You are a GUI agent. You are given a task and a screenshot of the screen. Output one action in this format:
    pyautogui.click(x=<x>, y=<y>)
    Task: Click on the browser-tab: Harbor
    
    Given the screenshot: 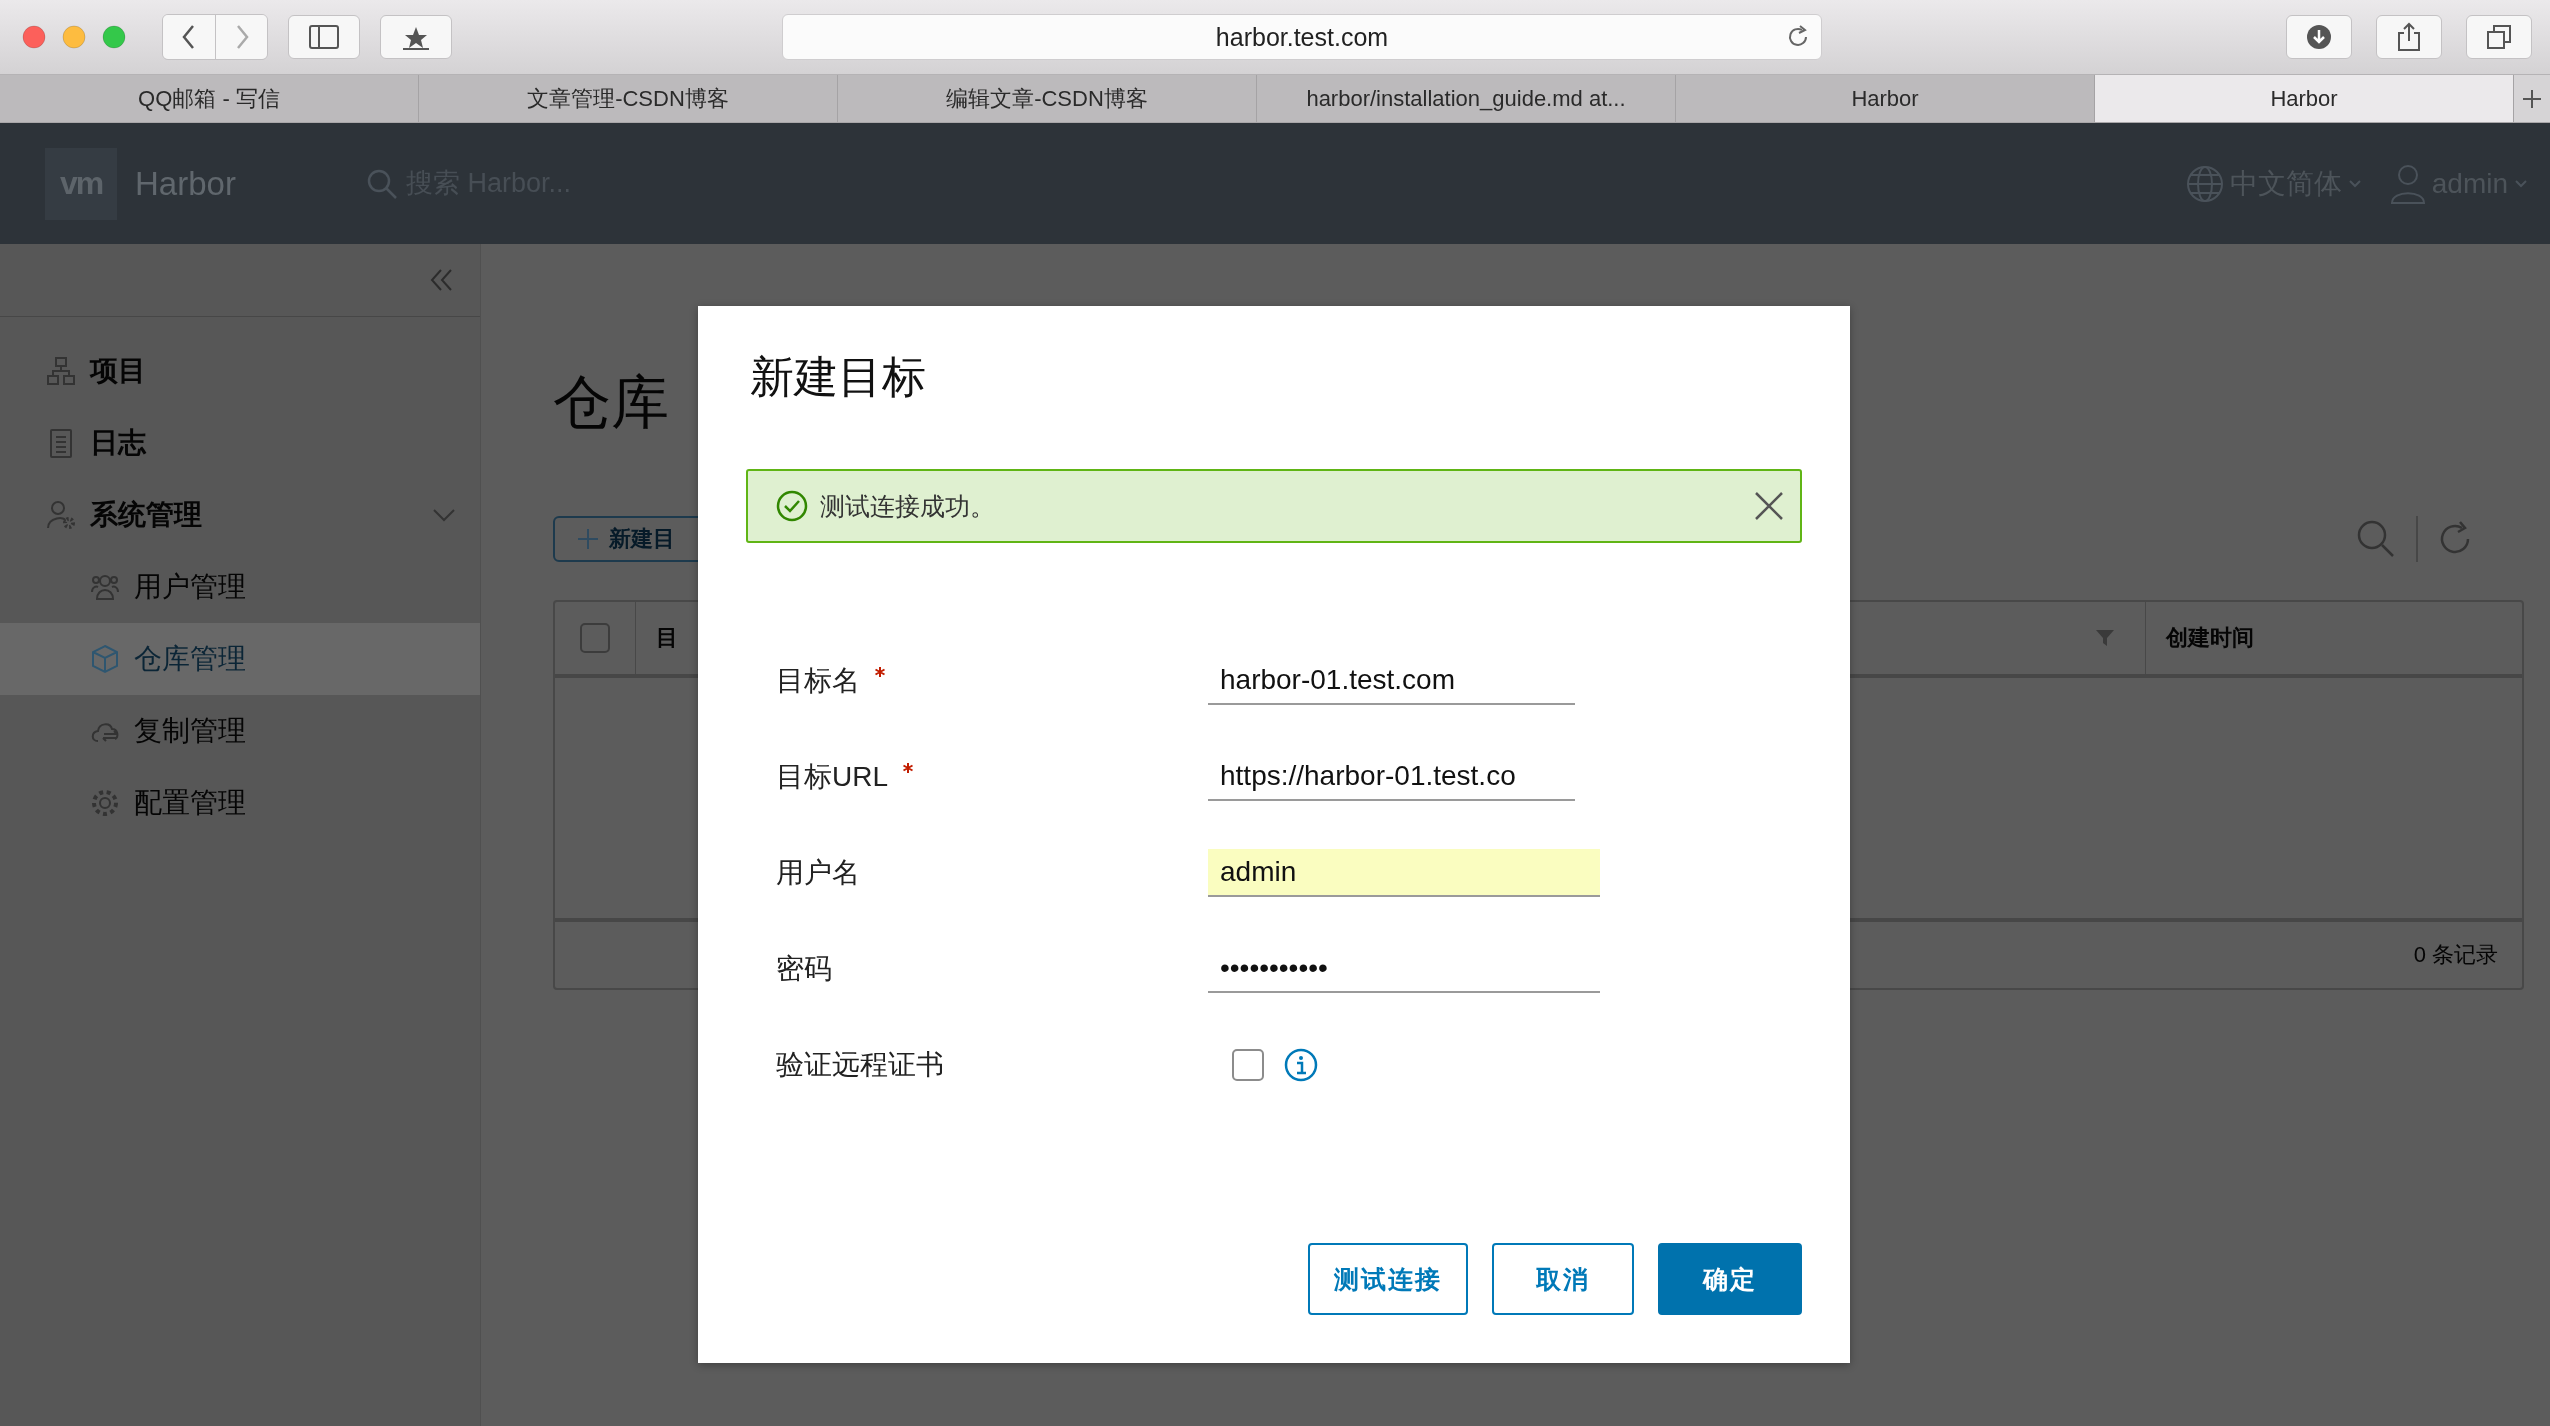 What is the action you would take?
    pyautogui.click(x=2304, y=98)
    